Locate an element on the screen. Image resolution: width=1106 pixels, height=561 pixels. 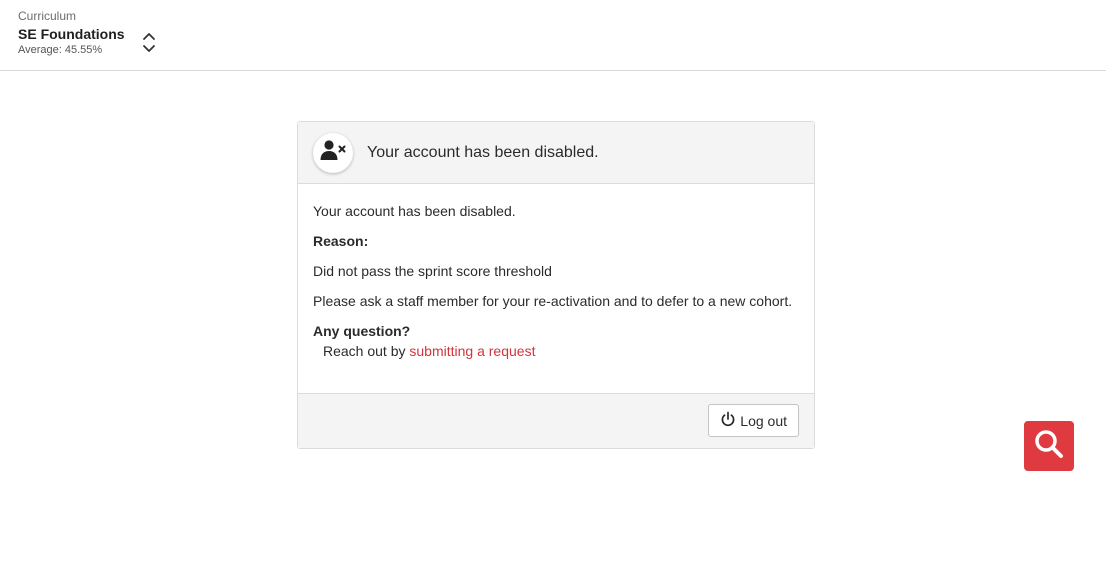
reach-out-prefix: Reach out by is located at coordinates (366, 351).